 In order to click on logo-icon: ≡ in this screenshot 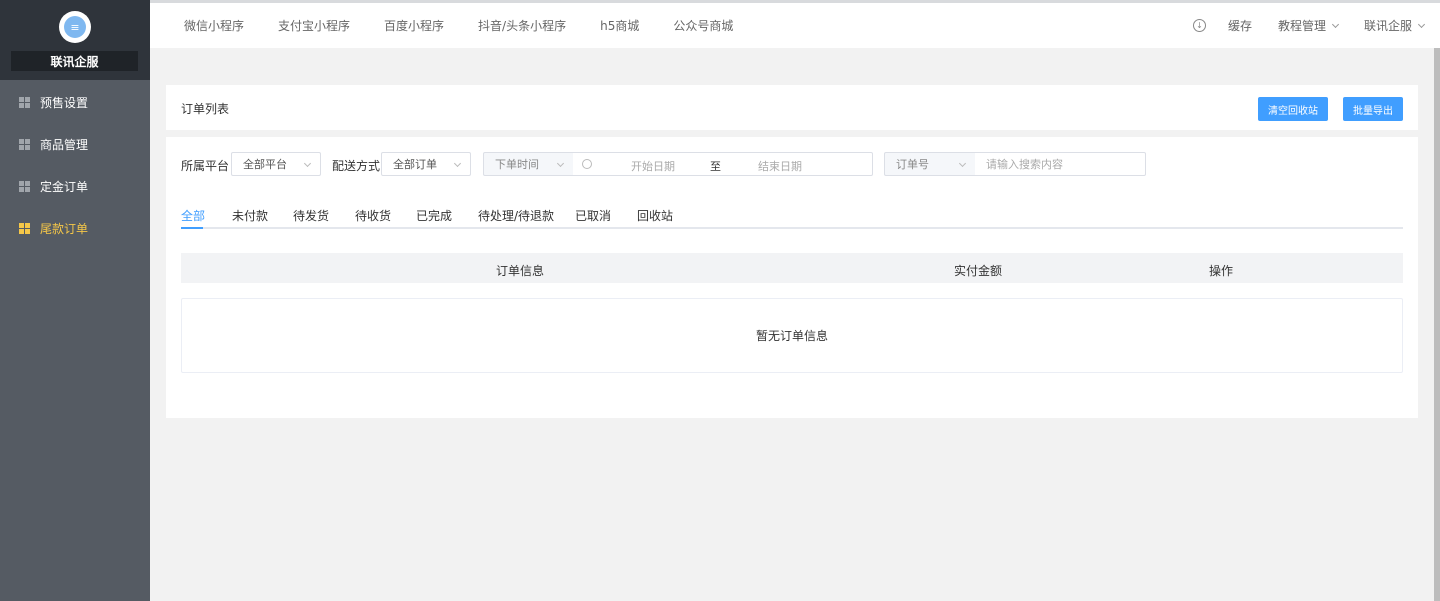, I will do `click(75, 27)`.